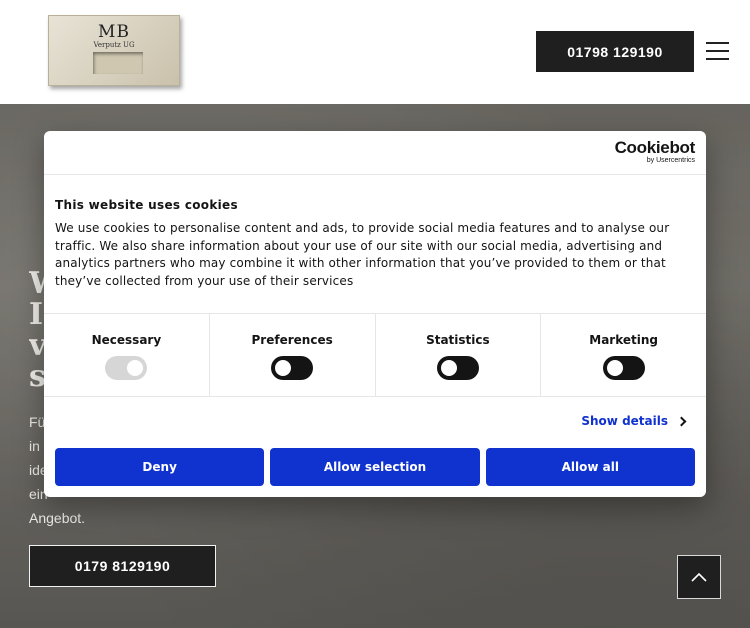  What do you see at coordinates (458, 340) in the screenshot?
I see `category-label: Statistics` at bounding box center [458, 340].